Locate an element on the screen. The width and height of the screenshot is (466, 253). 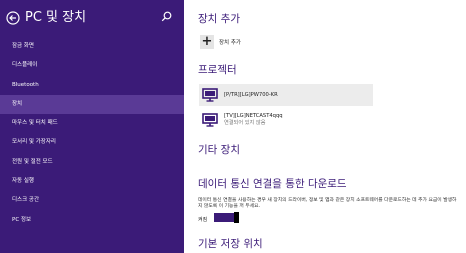
sidebar-item: 디스크 공간 is located at coordinates (92, 200).